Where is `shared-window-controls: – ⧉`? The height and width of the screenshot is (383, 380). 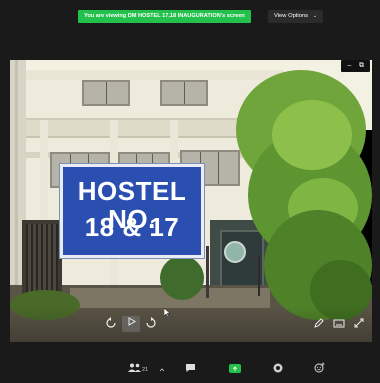
shared-window-controls: – ⧉ is located at coordinates (355, 66).